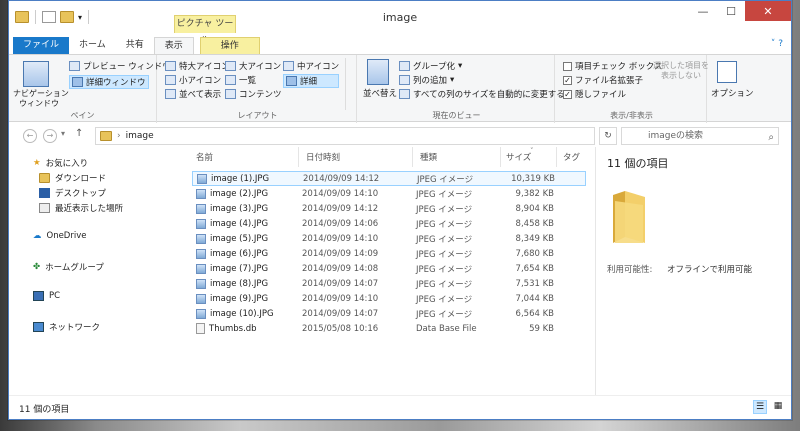 The image size is (800, 431). Describe the element at coordinates (233, 328) in the screenshot. I see `file-name: Thumbs.db` at that location.